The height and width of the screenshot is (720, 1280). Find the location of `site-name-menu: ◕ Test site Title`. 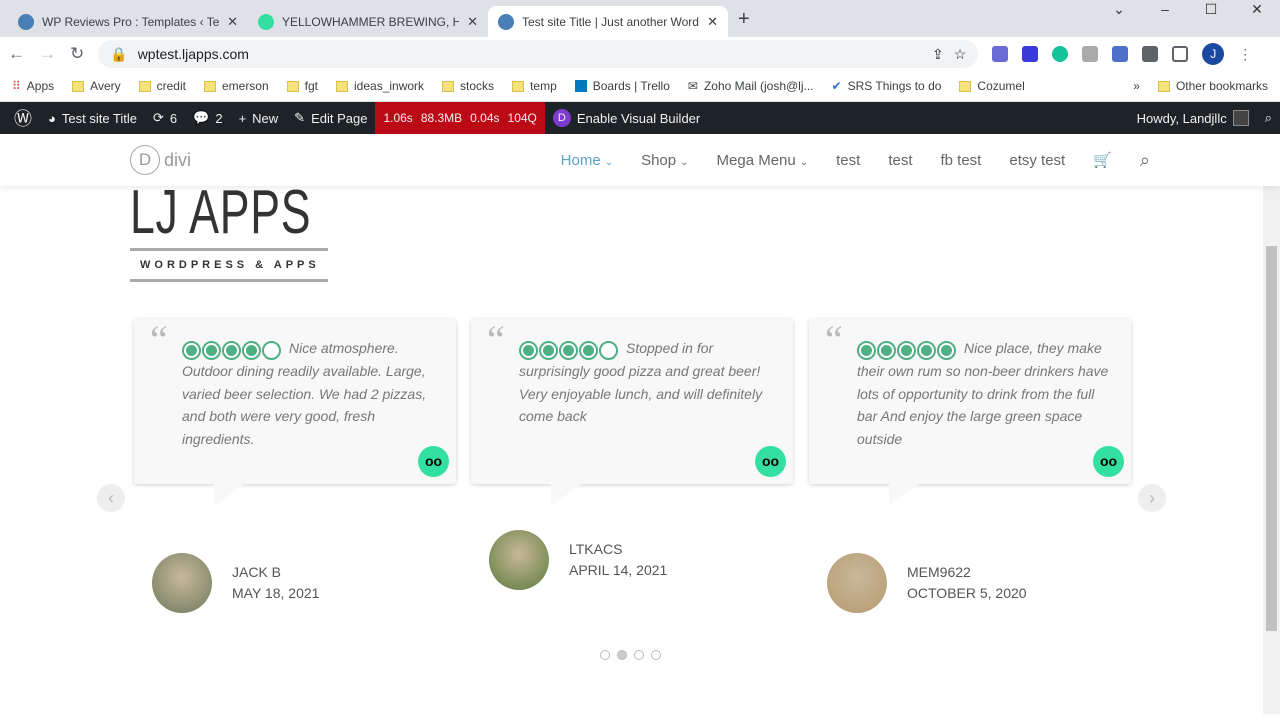

site-name-menu: ◕ Test site Title is located at coordinates (92, 118).